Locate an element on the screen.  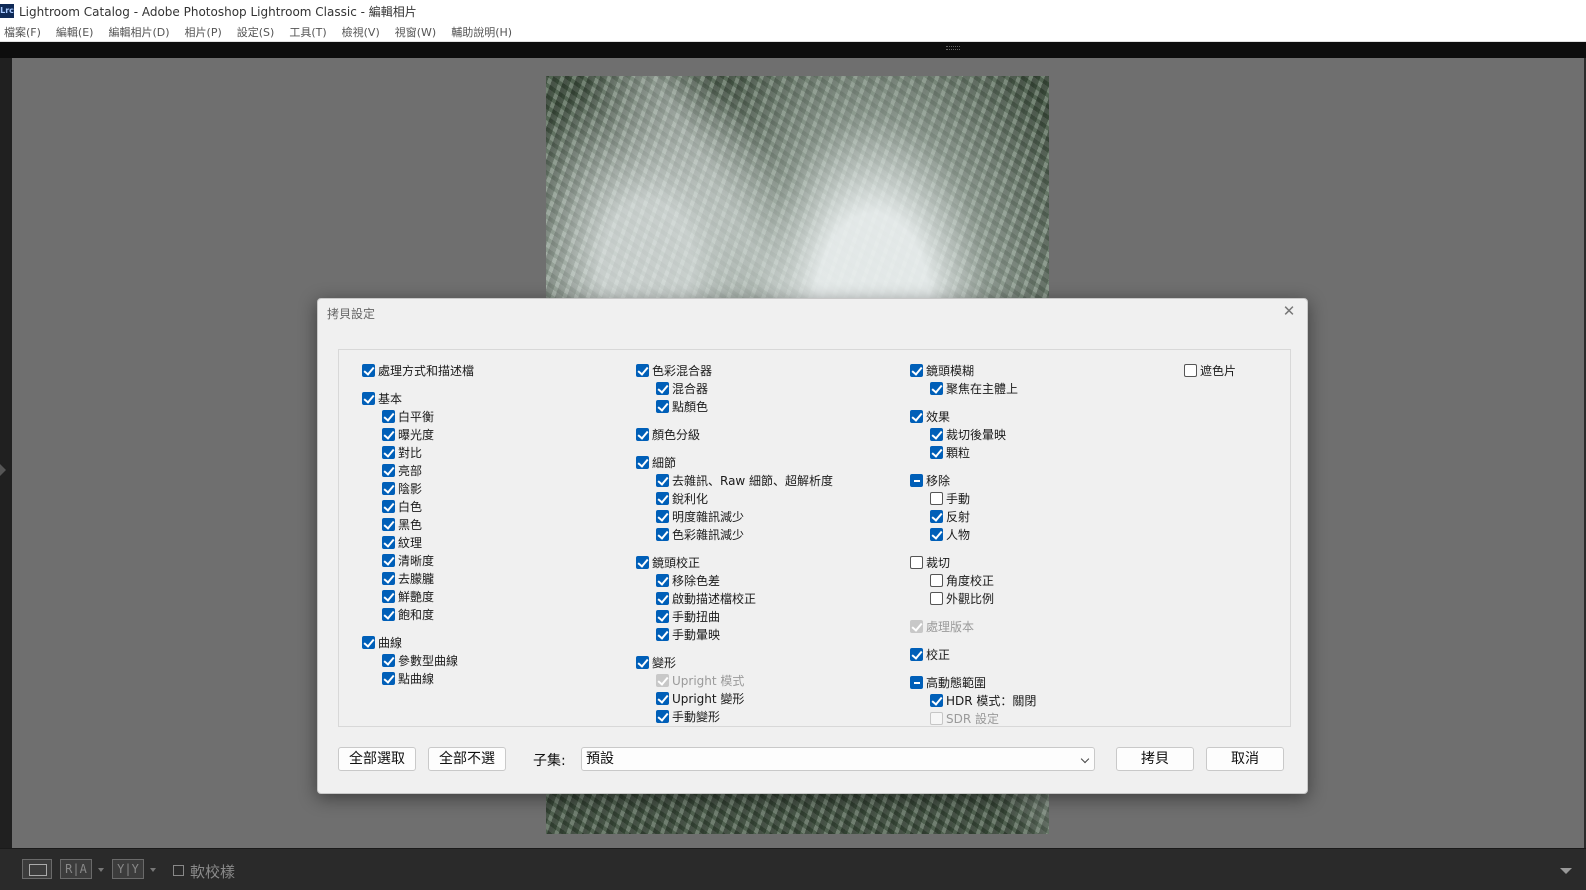
checkbox-remove: 移除 is located at coordinates (930, 480).